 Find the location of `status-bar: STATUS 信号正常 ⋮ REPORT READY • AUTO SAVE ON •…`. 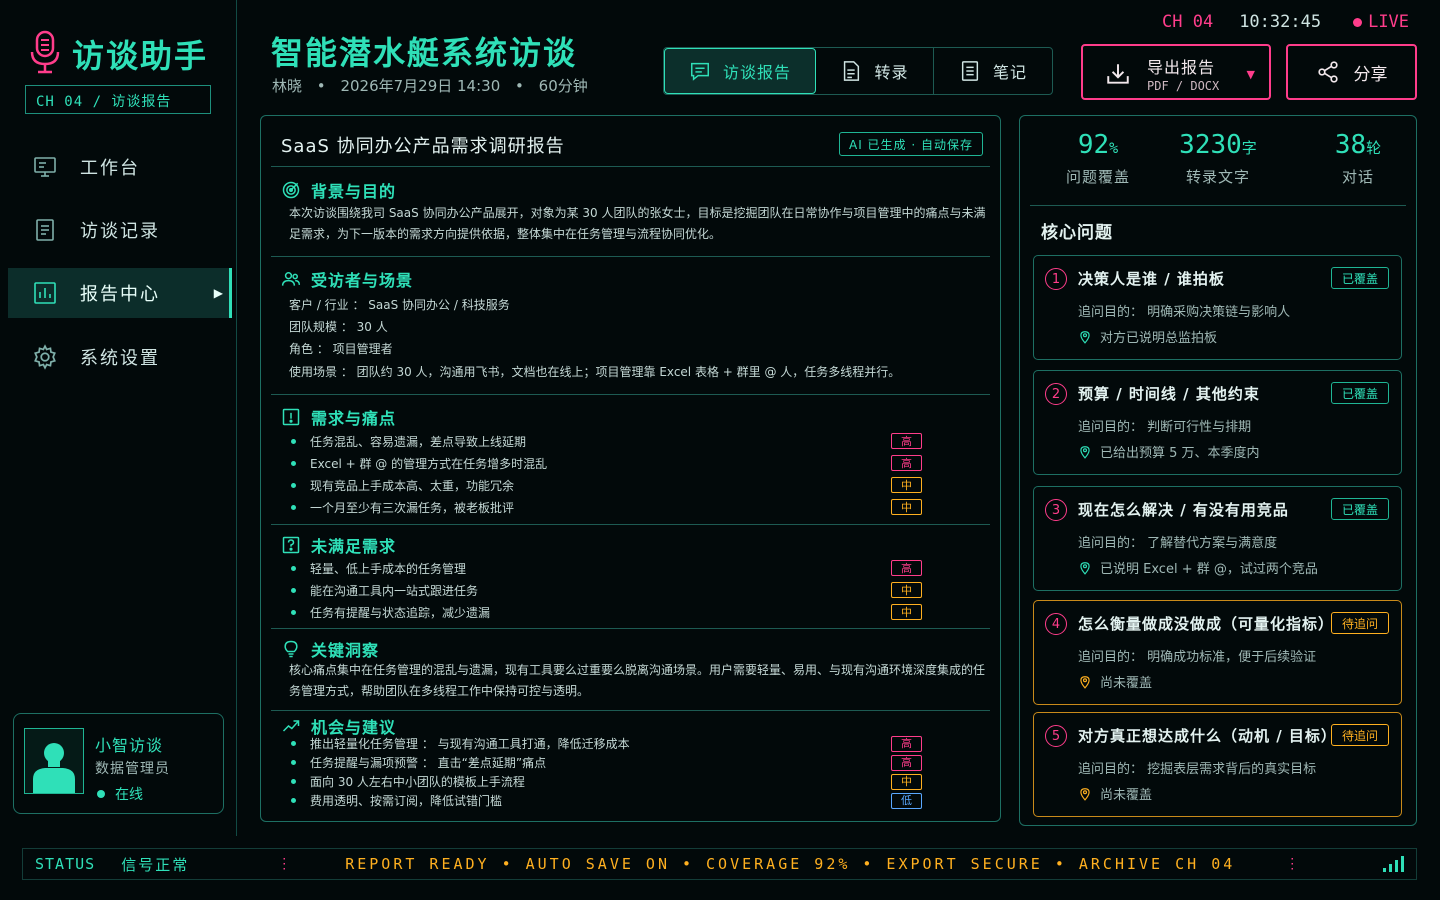

status-bar: STATUS 信号正常 ⋮ REPORT READY • AUTO SAVE ON •… is located at coordinates (719, 864).